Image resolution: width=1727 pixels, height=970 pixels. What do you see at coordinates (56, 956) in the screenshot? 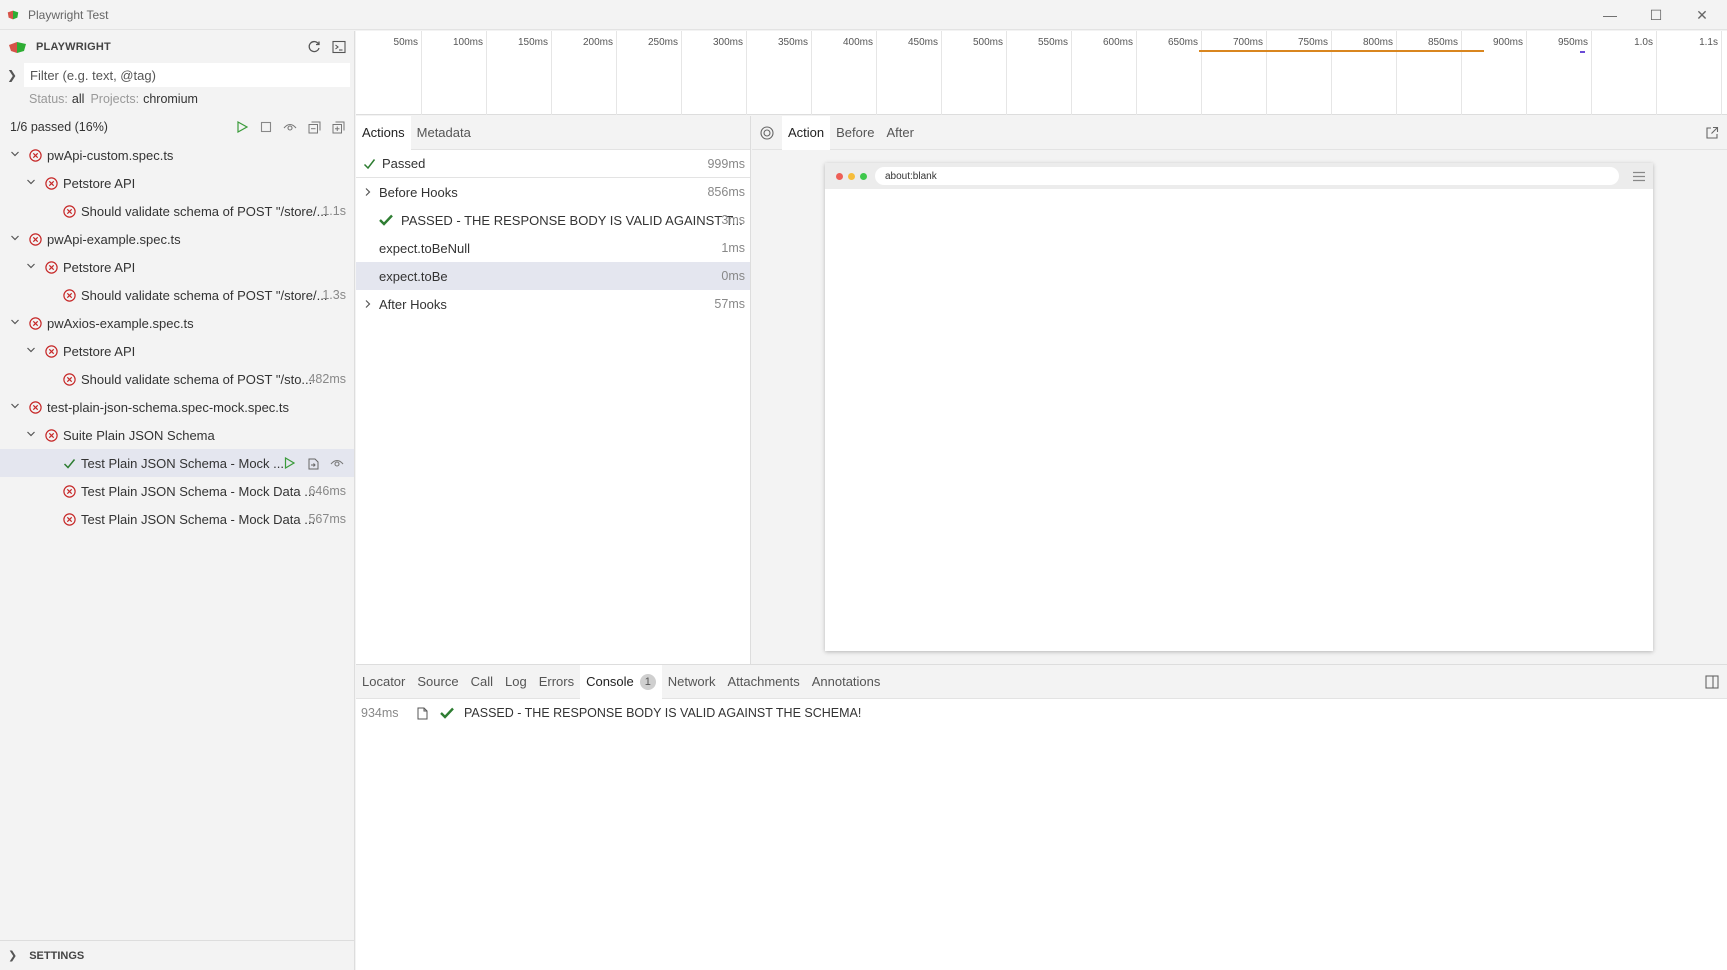
I see `settings-label: SETTINGS` at bounding box center [56, 956].